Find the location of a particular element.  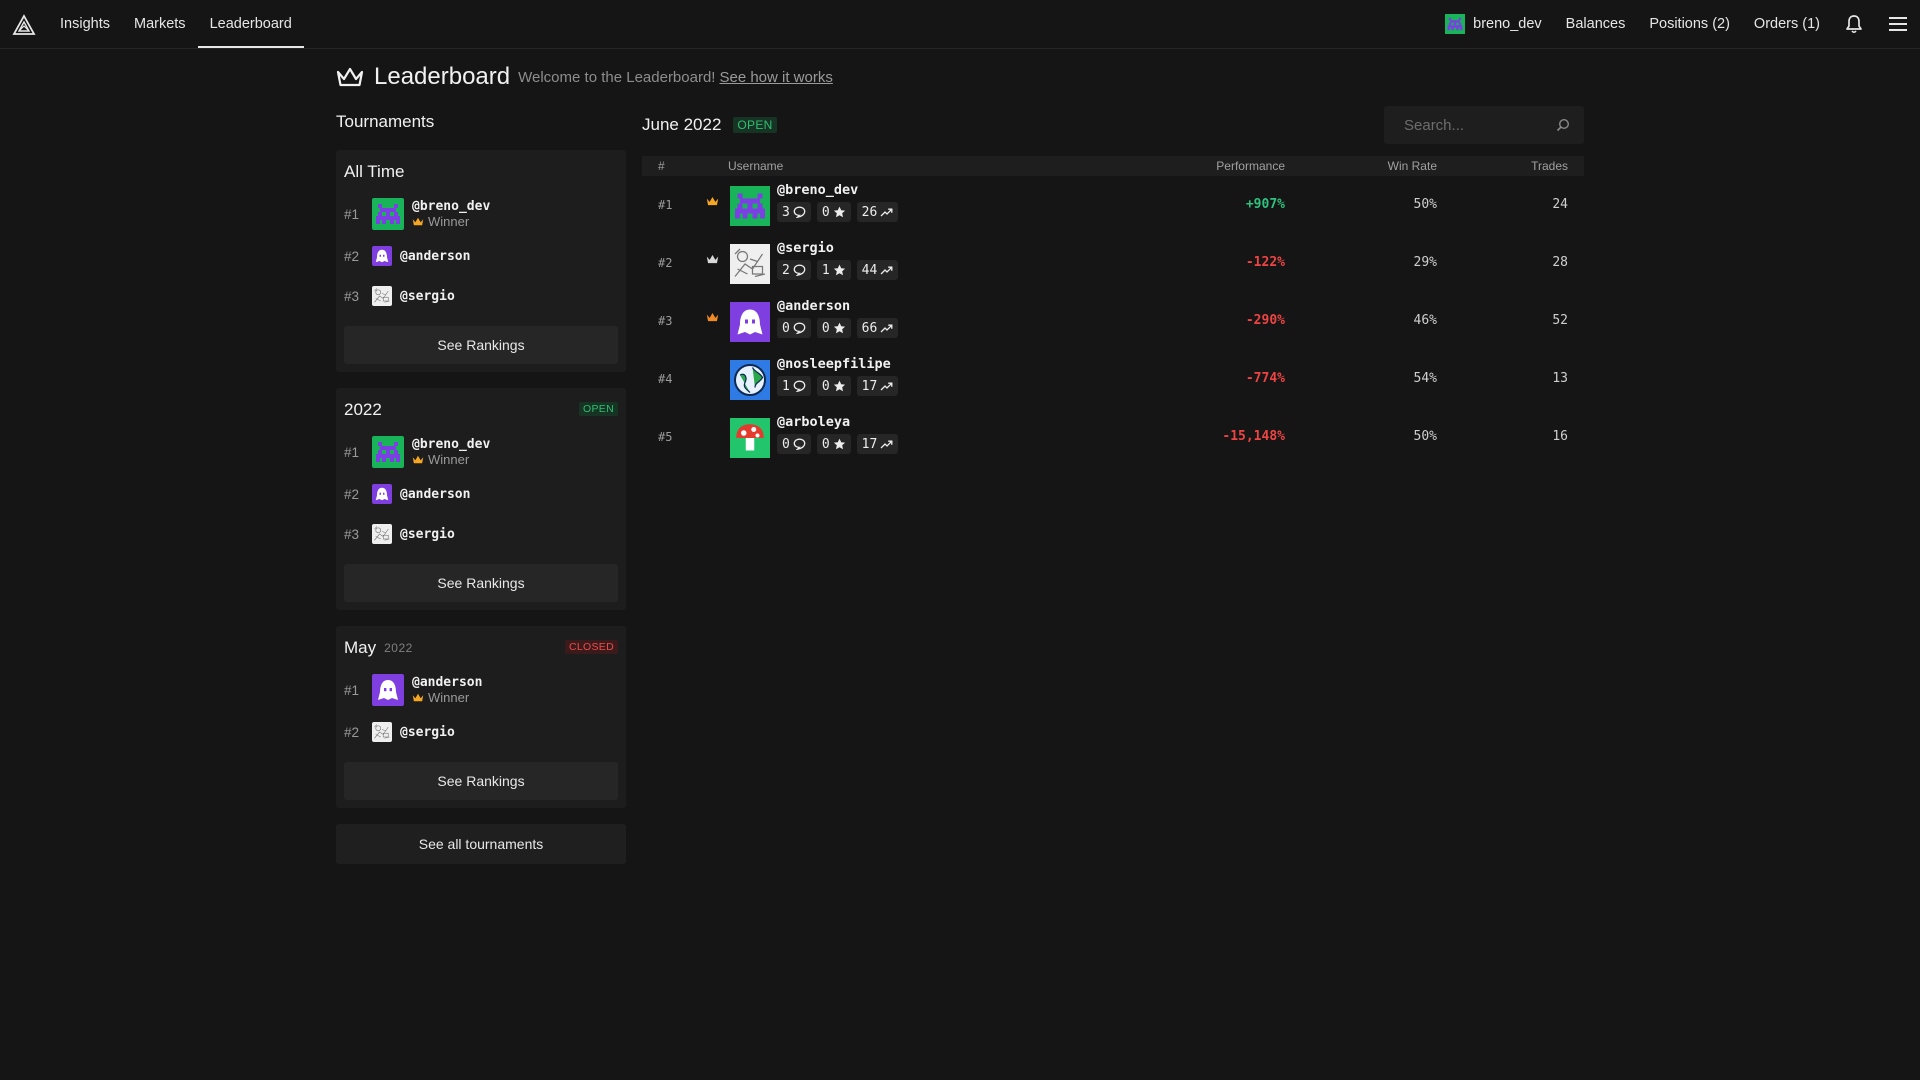

performance-value: -15,148% is located at coordinates (1253, 436).